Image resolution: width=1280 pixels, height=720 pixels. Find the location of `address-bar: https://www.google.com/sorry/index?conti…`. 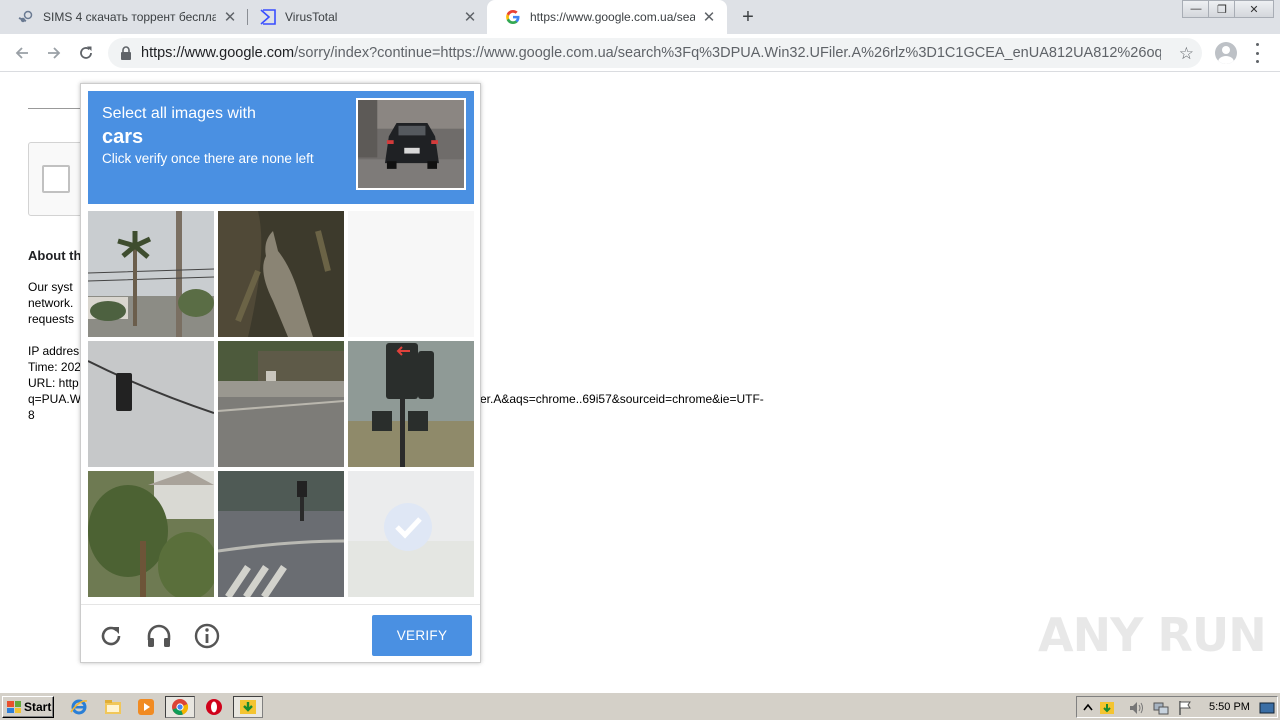

address-bar: https://www.google.com/sorry/index?conti… is located at coordinates (655, 53).